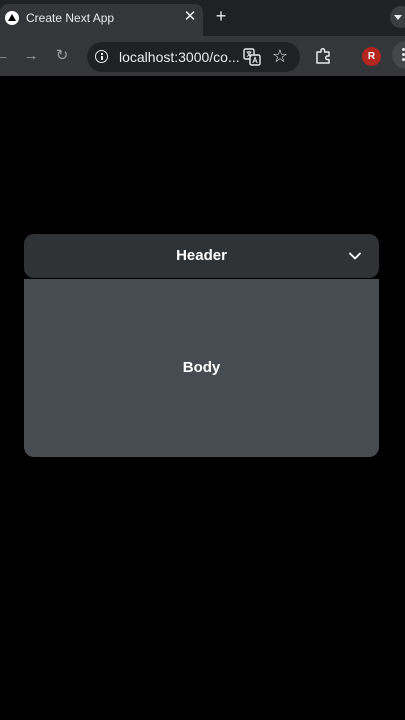 The width and height of the screenshot is (405, 720). I want to click on accordion-body-label: Body, so click(201, 367).